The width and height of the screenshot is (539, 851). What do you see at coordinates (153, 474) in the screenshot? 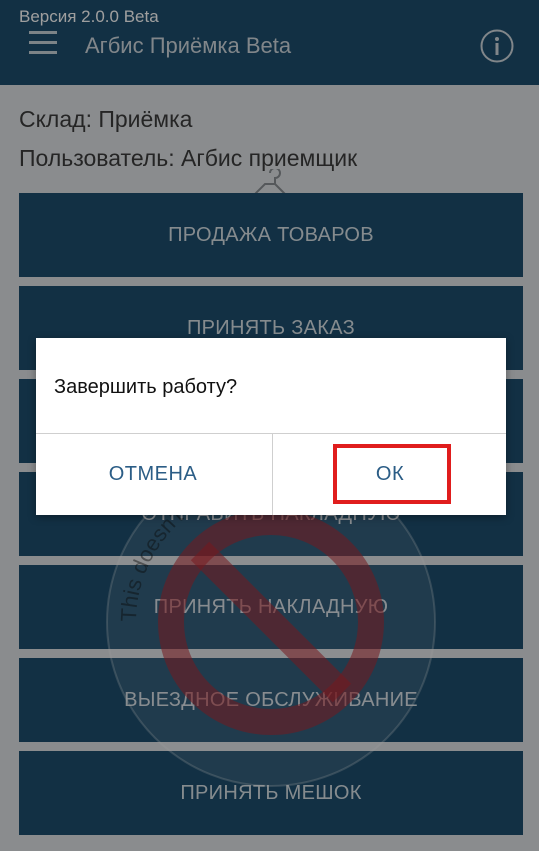
I see `cancel-button: ОТМЕНА` at bounding box center [153, 474].